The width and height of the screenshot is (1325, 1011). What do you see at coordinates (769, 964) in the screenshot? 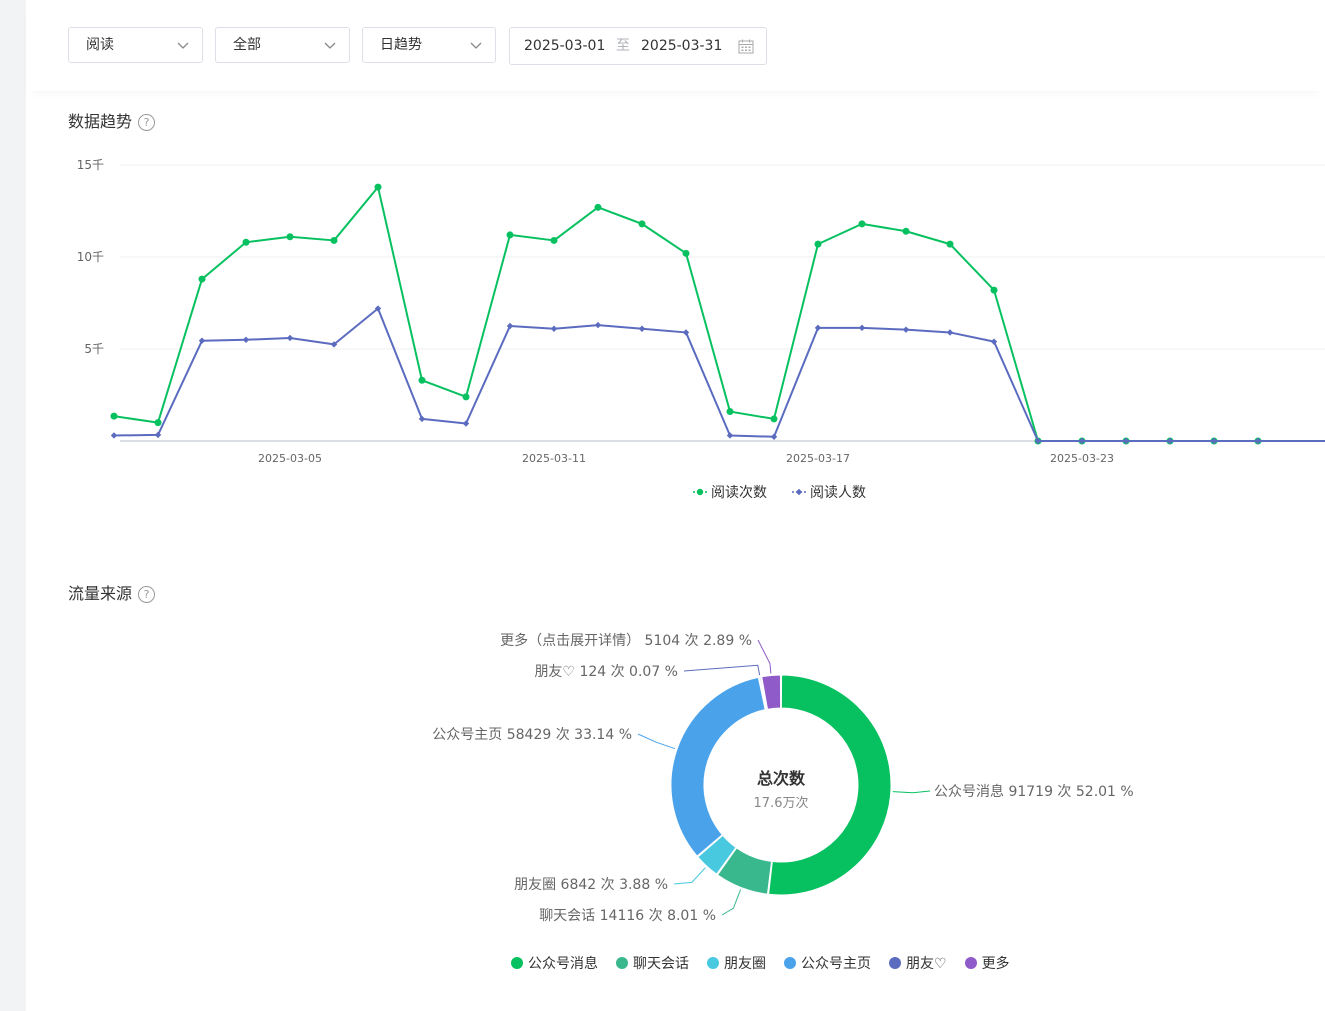
I see `donut-legend: 公众号消息 聊天会话 朋友圈 公众号主页 朋友♡ 更多` at bounding box center [769, 964].